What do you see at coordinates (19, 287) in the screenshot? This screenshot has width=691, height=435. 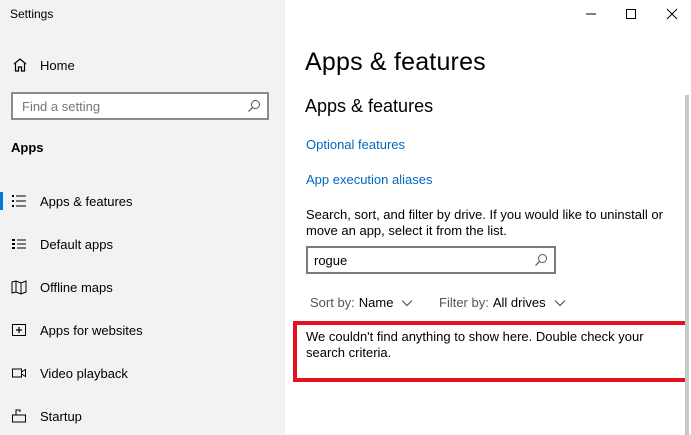 I see `map-icon` at bounding box center [19, 287].